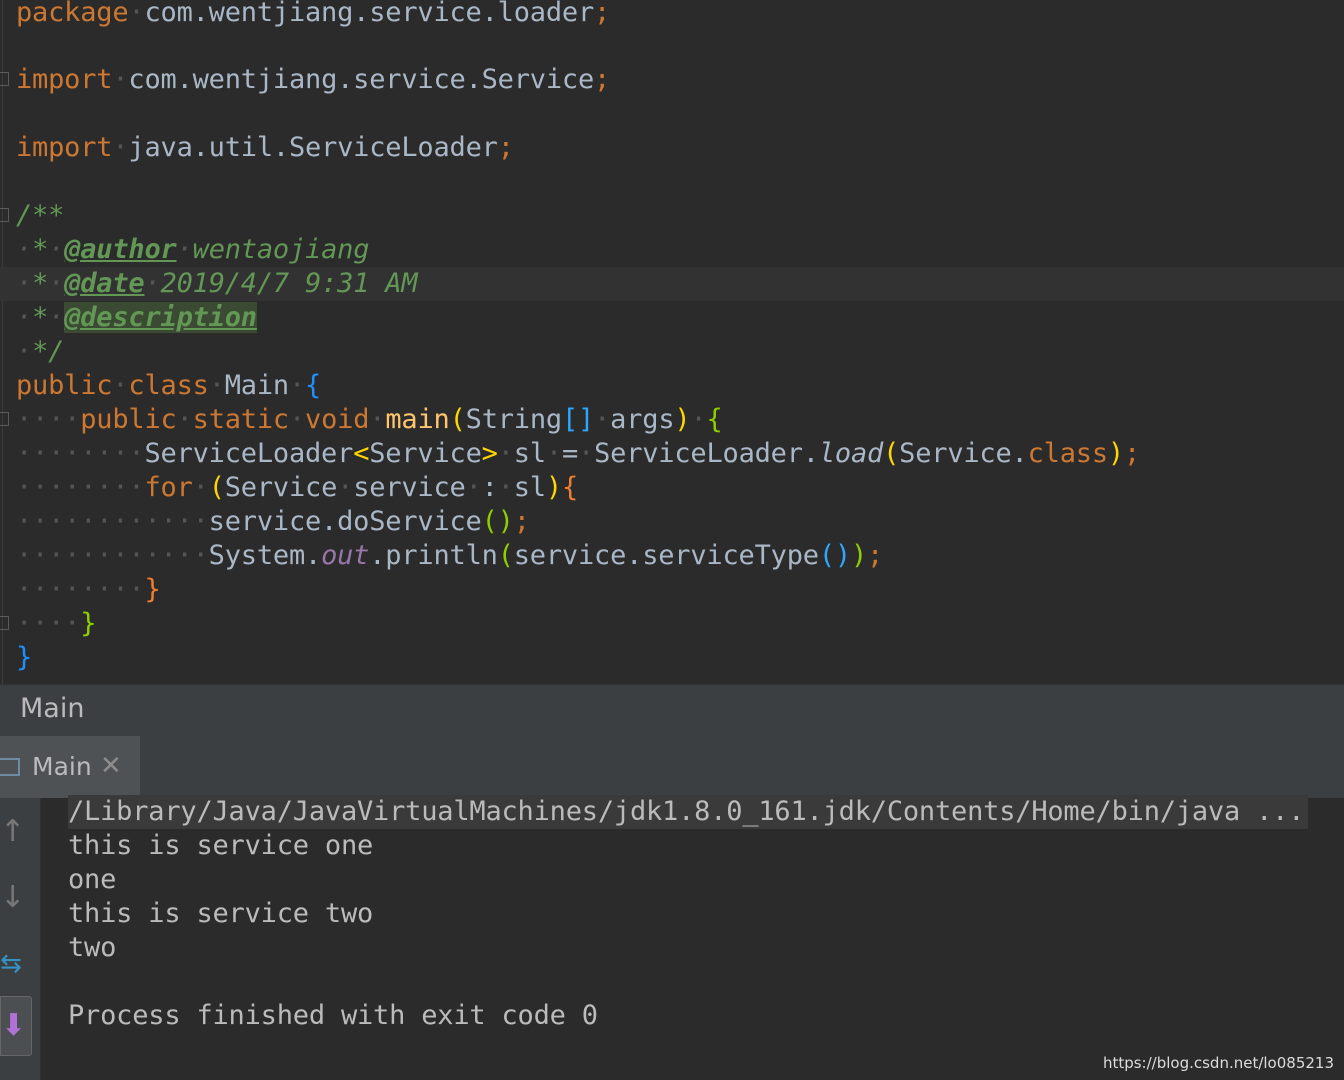  What do you see at coordinates (333, 1015) in the screenshot?
I see `console-line-exit-status: Process finished with exit code 0` at bounding box center [333, 1015].